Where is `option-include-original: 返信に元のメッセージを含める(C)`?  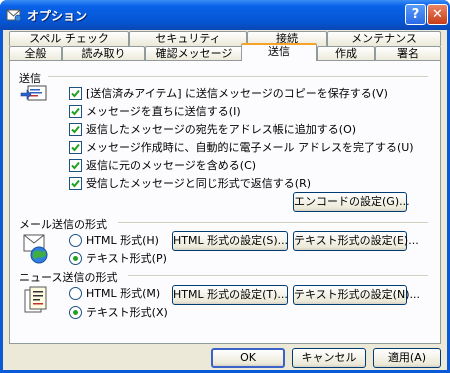 option-include-original: 返信に元のメッセージを含める(C) is located at coordinates (162, 165).